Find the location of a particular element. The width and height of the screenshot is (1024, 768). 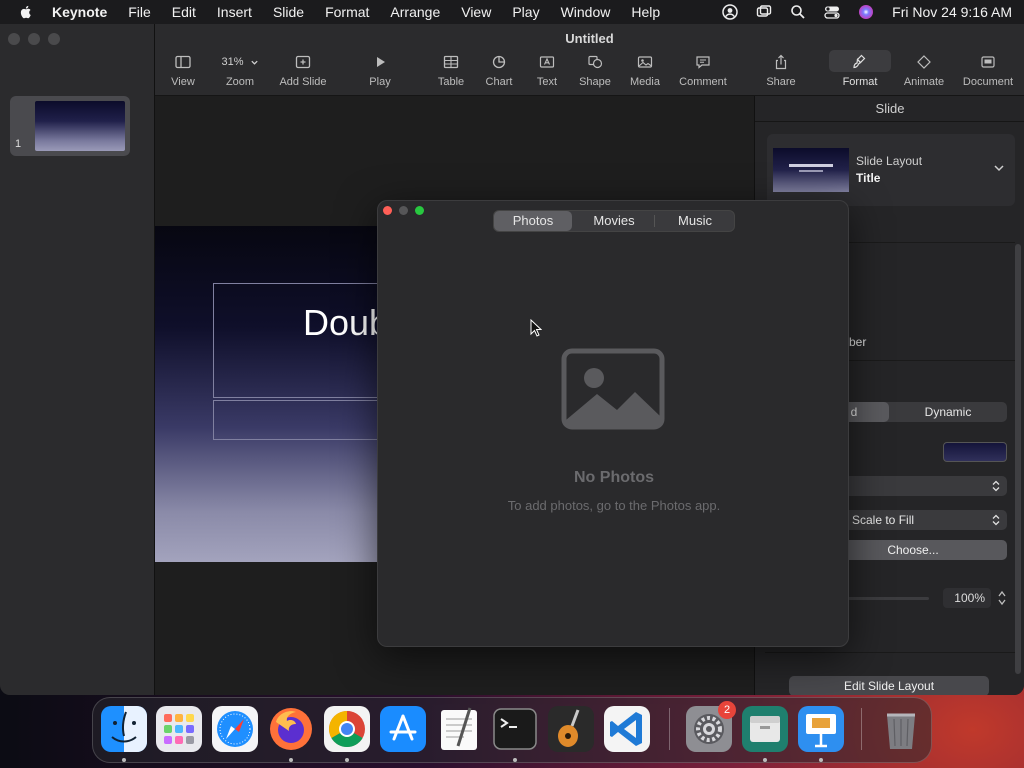

format-button: Format is located at coordinates (860, 71).